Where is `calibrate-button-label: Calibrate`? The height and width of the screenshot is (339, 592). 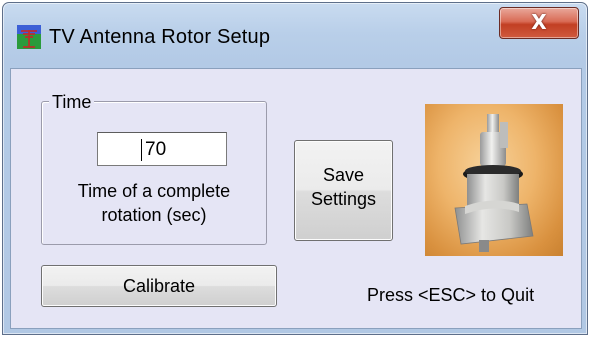 calibrate-button-label: Calibrate is located at coordinates (159, 286).